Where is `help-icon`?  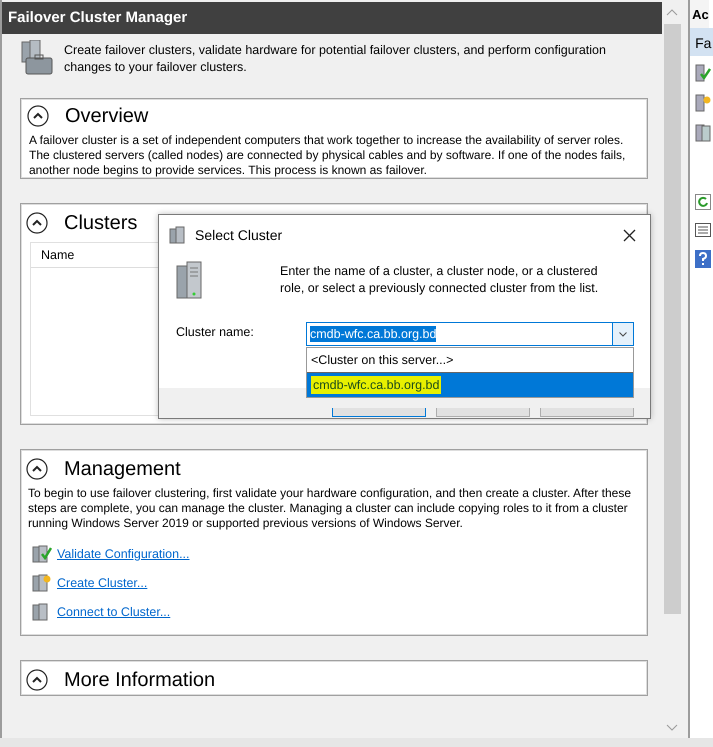
help-icon is located at coordinates (703, 259).